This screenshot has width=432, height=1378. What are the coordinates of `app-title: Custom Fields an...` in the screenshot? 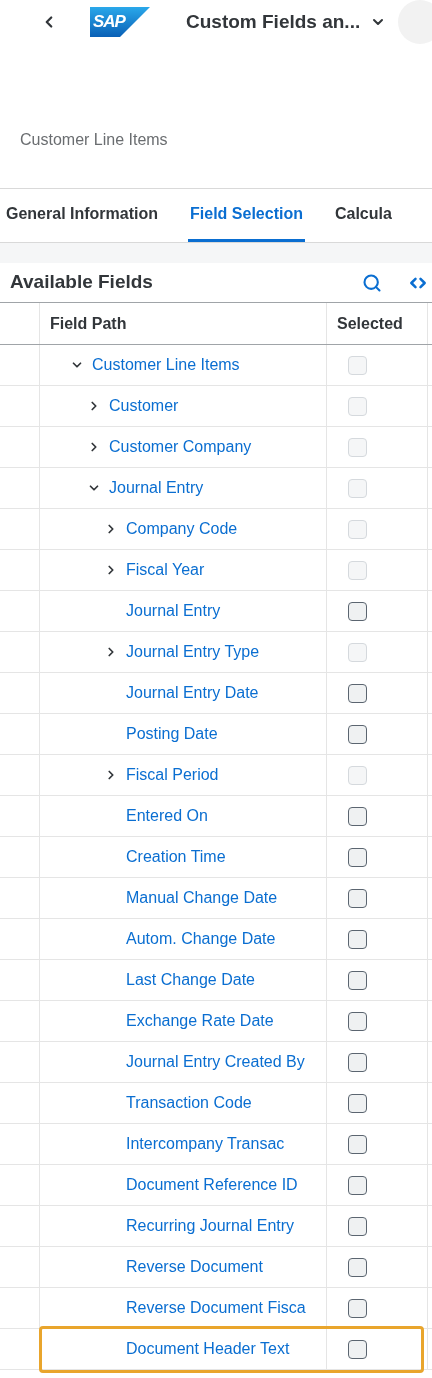 It's located at (273, 21).